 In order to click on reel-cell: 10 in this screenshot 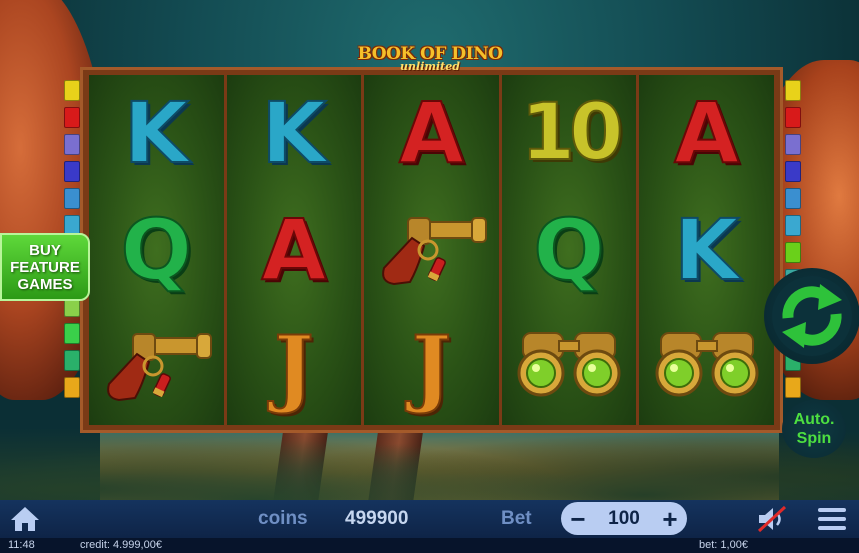, I will do `click(569, 133)`.